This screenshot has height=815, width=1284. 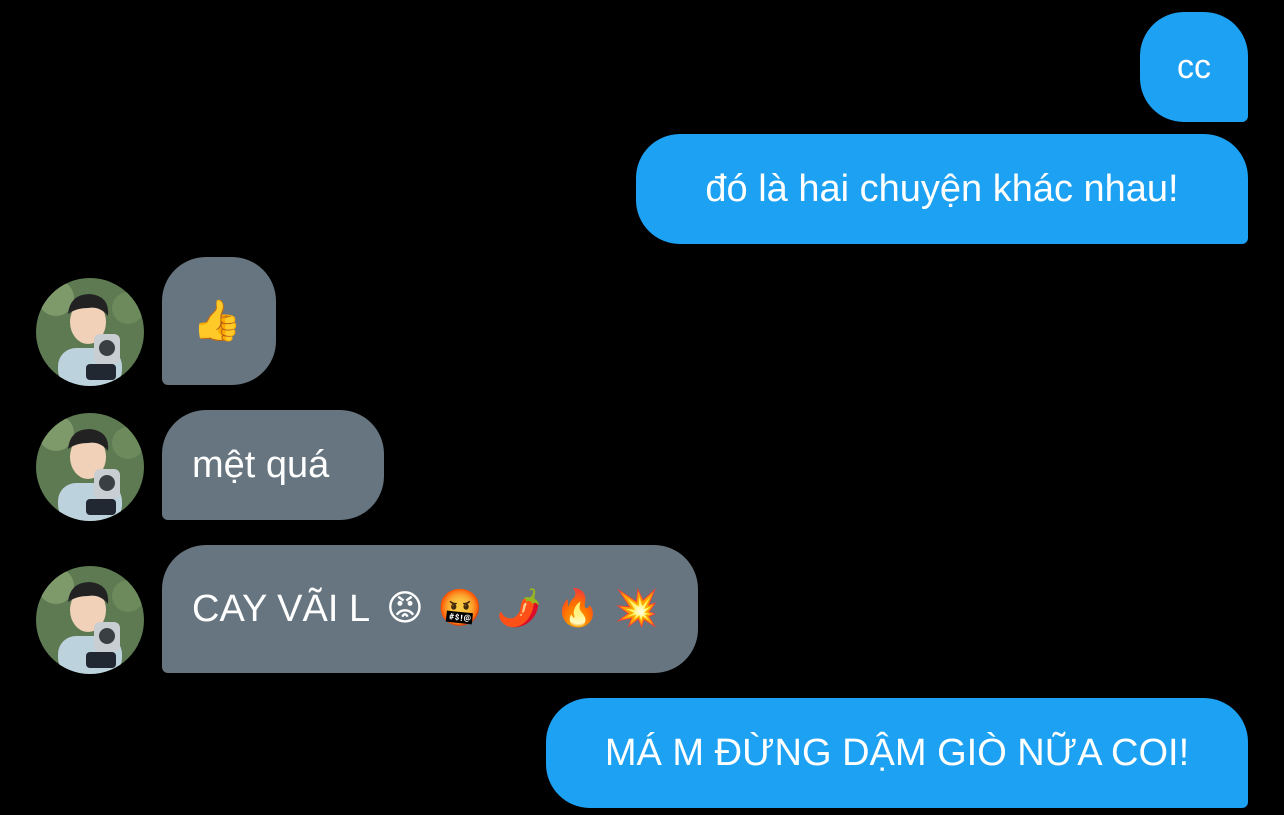 What do you see at coordinates (261, 465) in the screenshot?
I see `message-text: mệt quá` at bounding box center [261, 465].